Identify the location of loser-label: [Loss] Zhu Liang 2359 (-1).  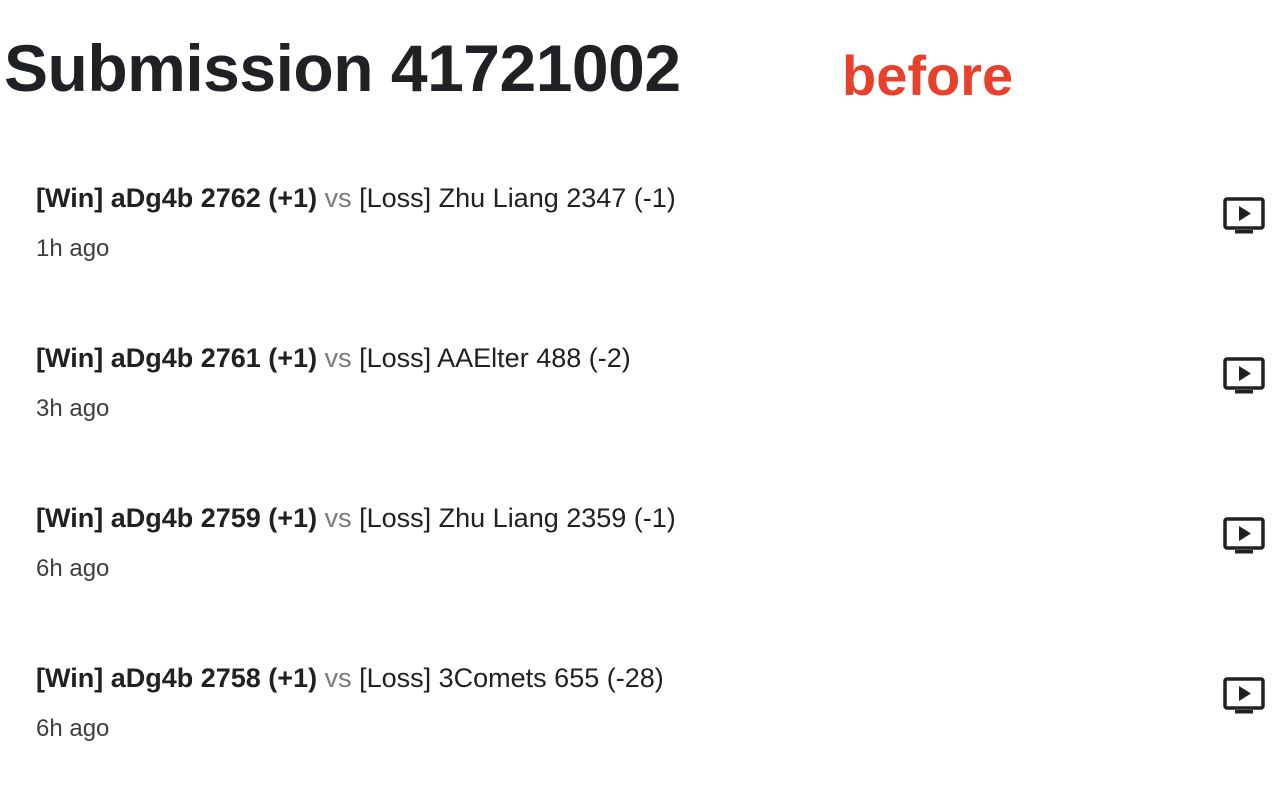
(517, 518).